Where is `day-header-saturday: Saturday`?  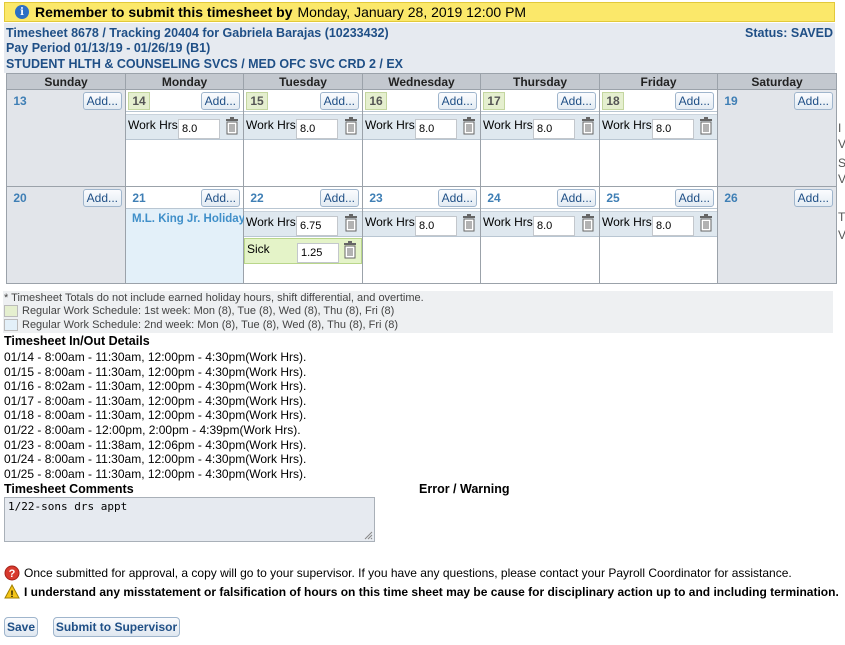 day-header-saturday: Saturday is located at coordinates (777, 81).